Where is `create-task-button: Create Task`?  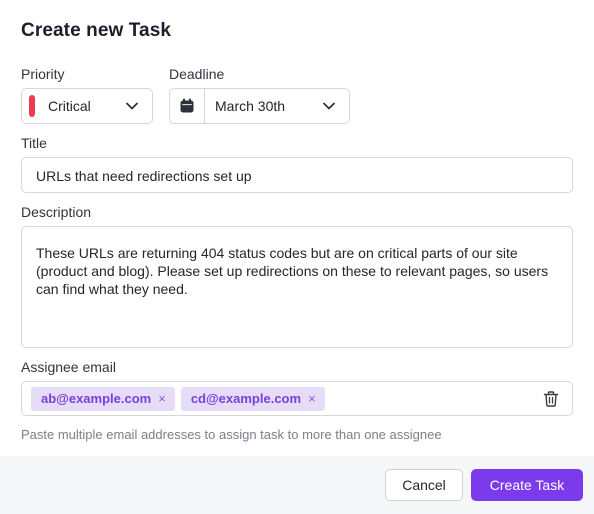 create-task-button: Create Task is located at coordinates (527, 485).